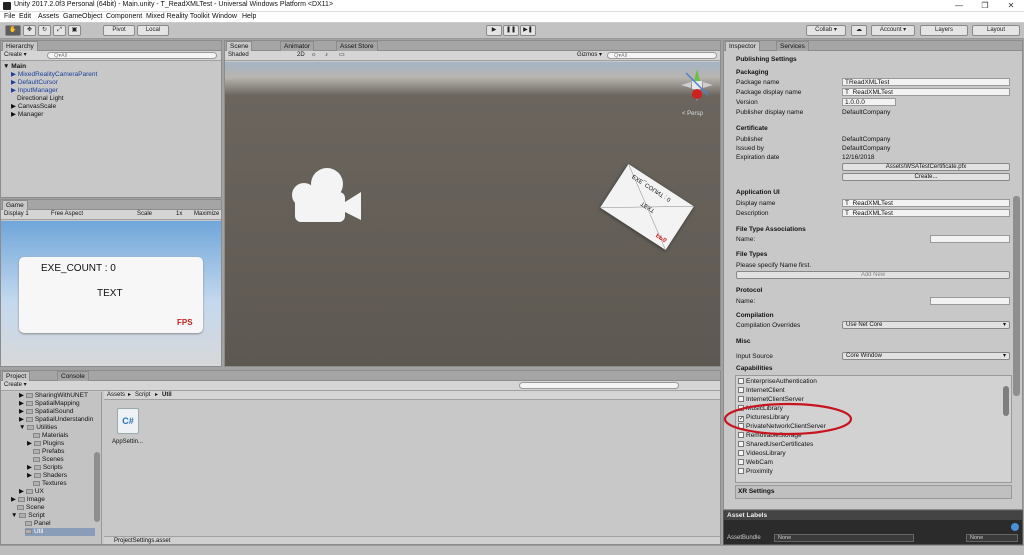 This screenshot has height=555, width=1024. What do you see at coordinates (25, 16) in the screenshot?
I see `menu-edit: Edit` at bounding box center [25, 16].